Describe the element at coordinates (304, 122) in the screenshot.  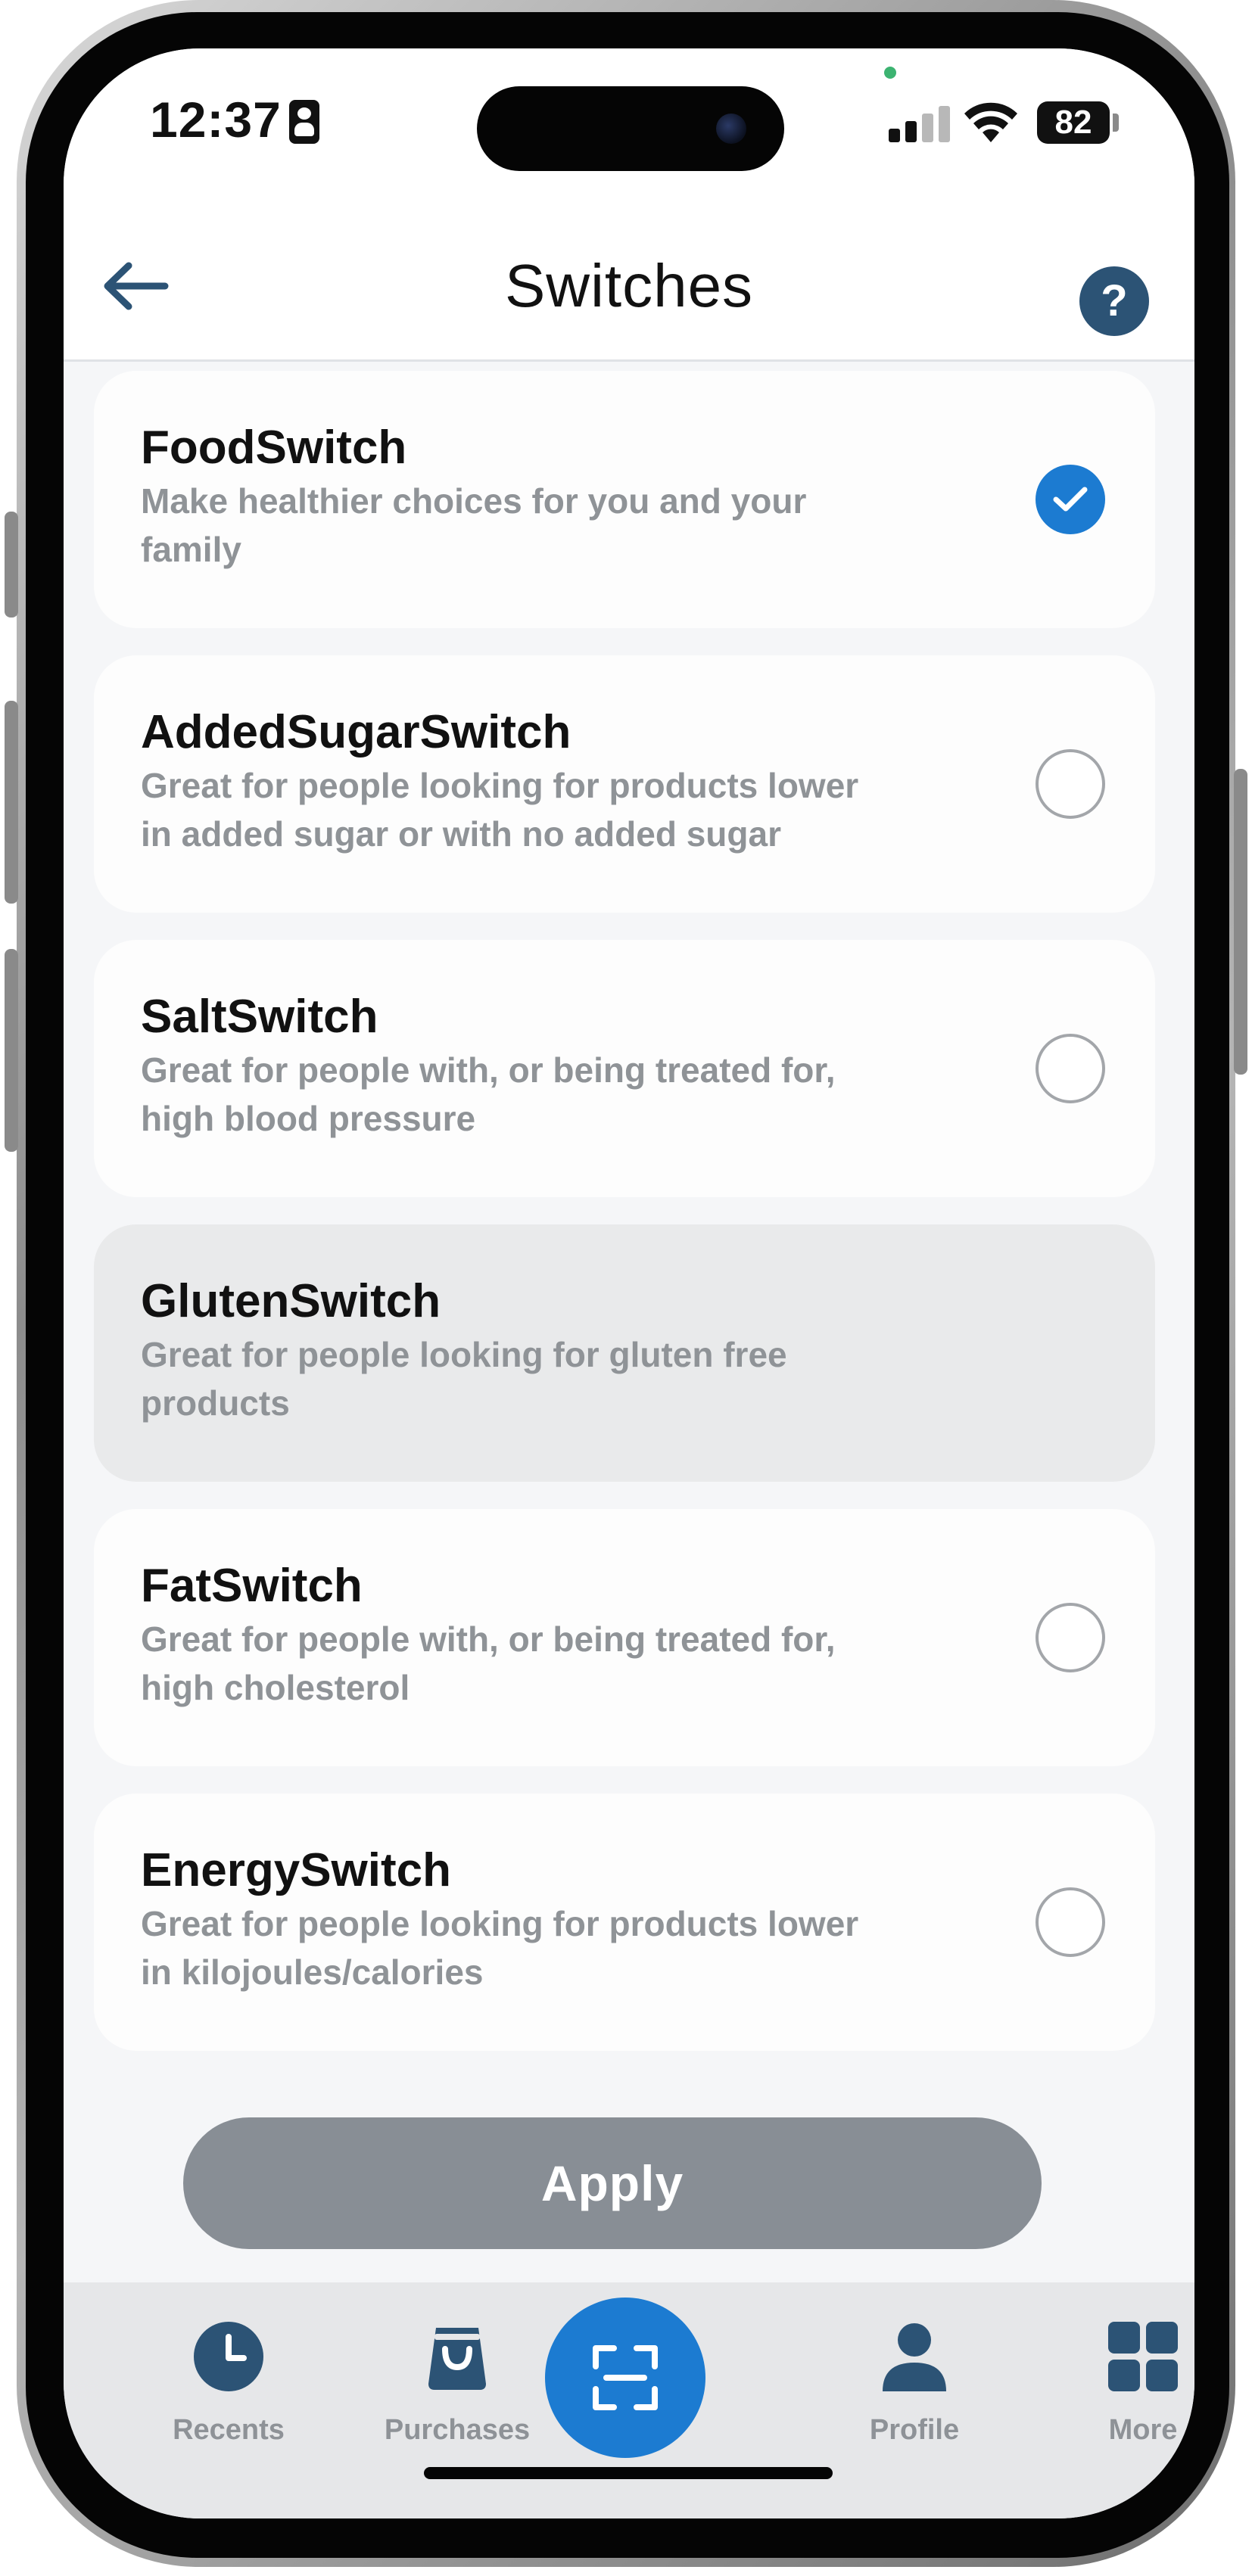
I see `contact-card-icon` at that location.